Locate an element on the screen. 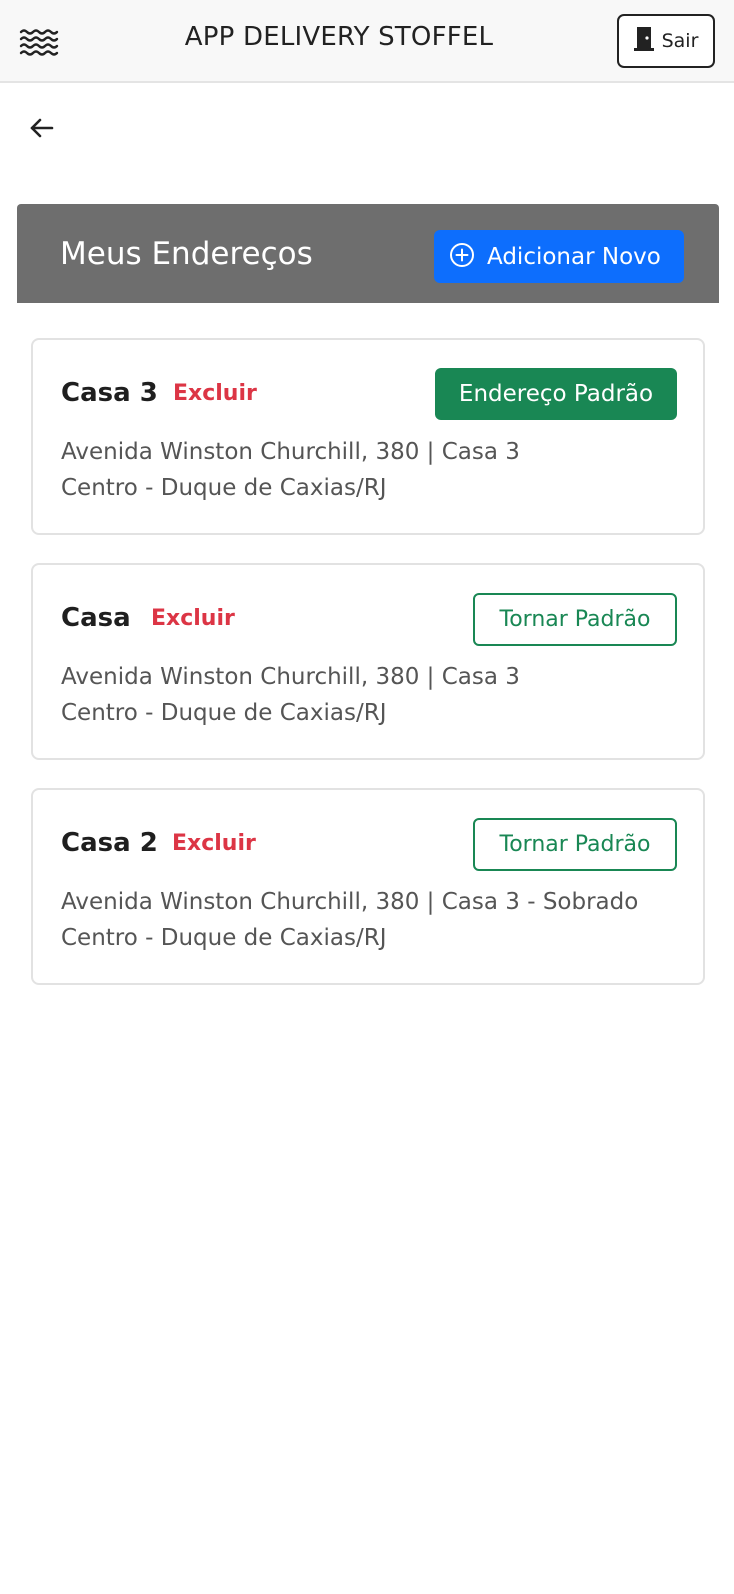  add-address-button: Adicionar Novo is located at coordinates (559, 256).